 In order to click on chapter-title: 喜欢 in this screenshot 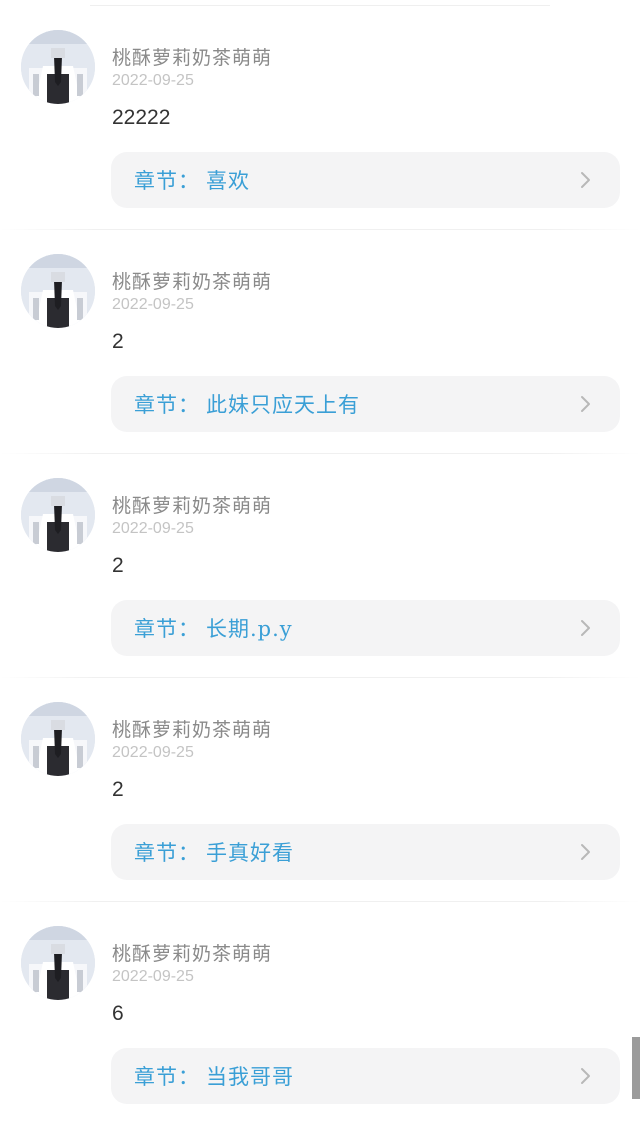, I will do `click(228, 181)`.